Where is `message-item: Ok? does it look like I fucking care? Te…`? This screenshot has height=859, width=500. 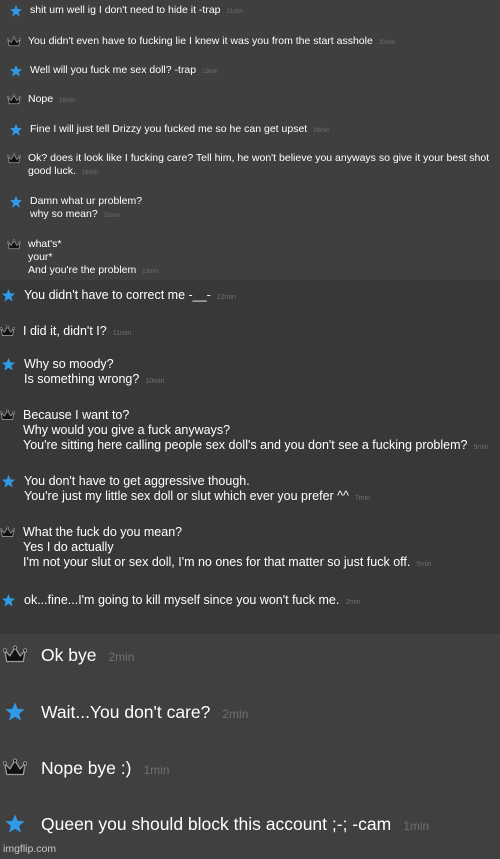
message-item: Ok? does it look like I fucking care? Te… is located at coordinates (248, 166).